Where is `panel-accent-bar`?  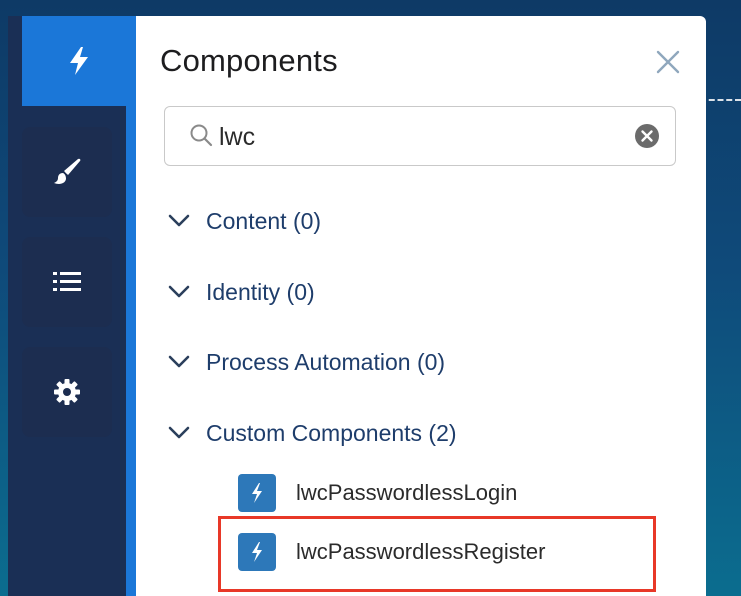 panel-accent-bar is located at coordinates (131, 351).